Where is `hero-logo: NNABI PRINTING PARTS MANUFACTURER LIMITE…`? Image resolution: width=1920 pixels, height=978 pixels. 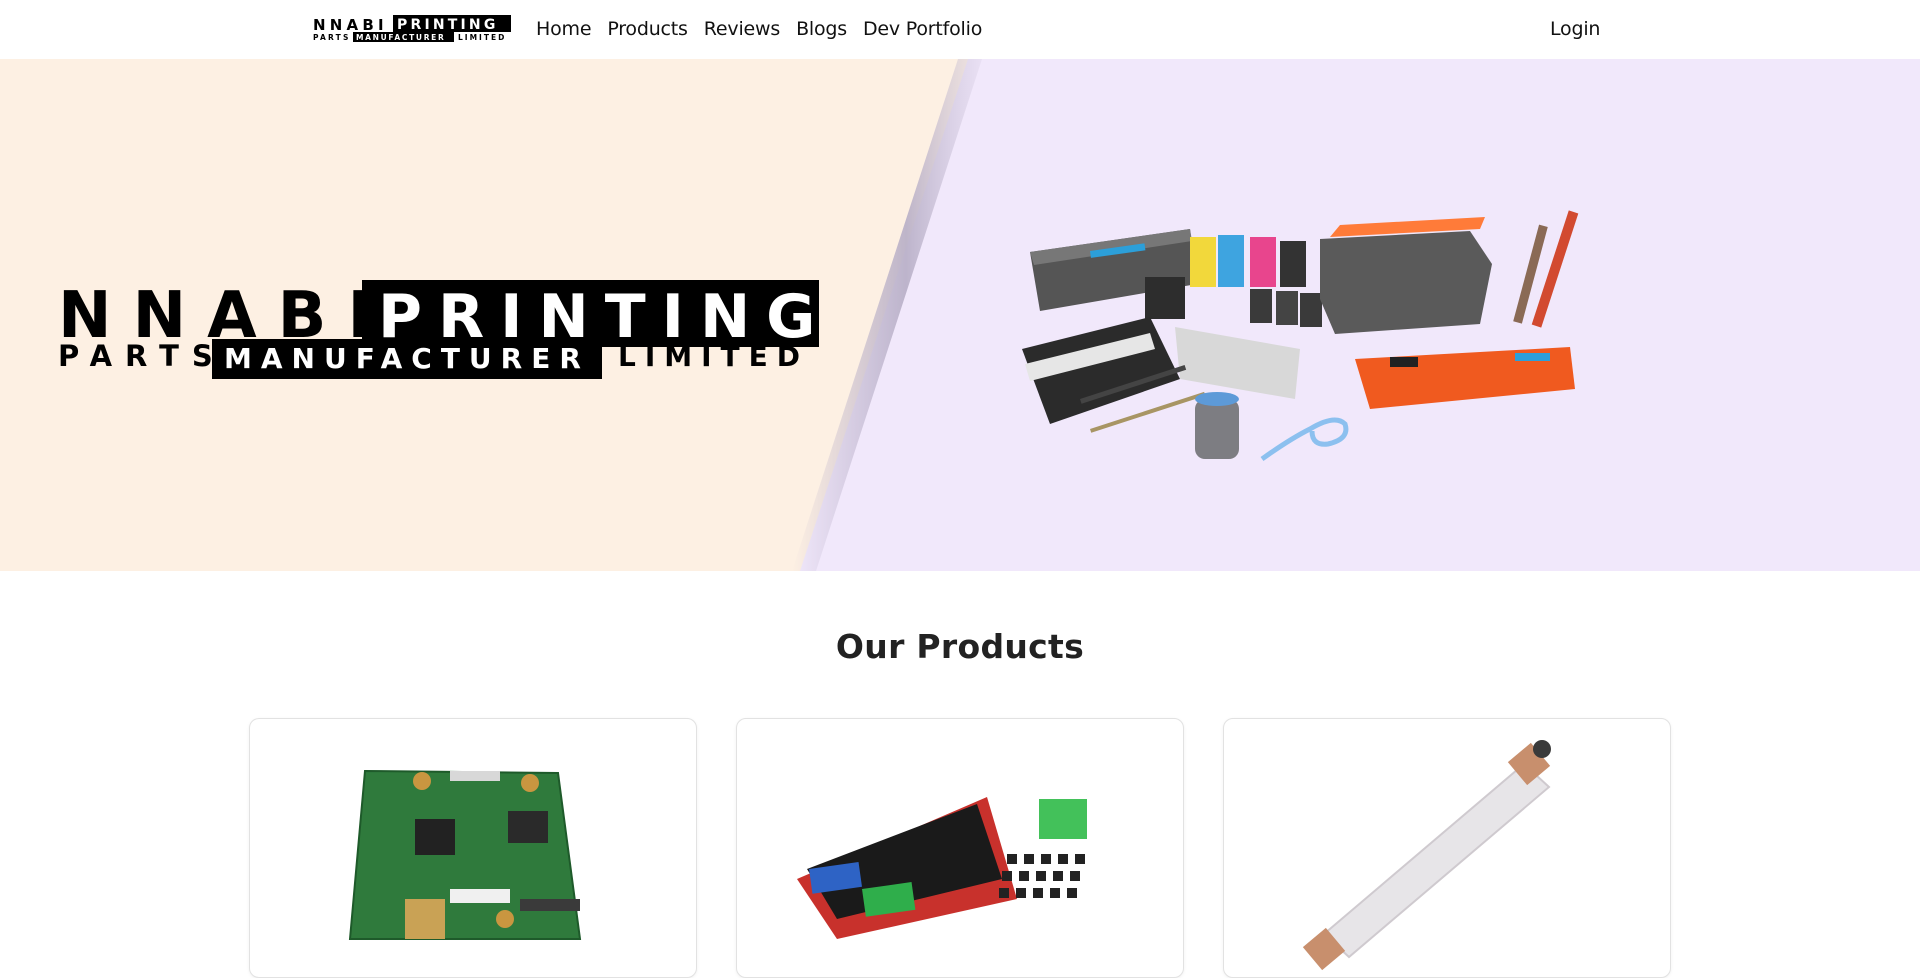
hero-logo: NNABI PRINTING PARTS MANUFACTURER LIMITE… is located at coordinates (438, 329).